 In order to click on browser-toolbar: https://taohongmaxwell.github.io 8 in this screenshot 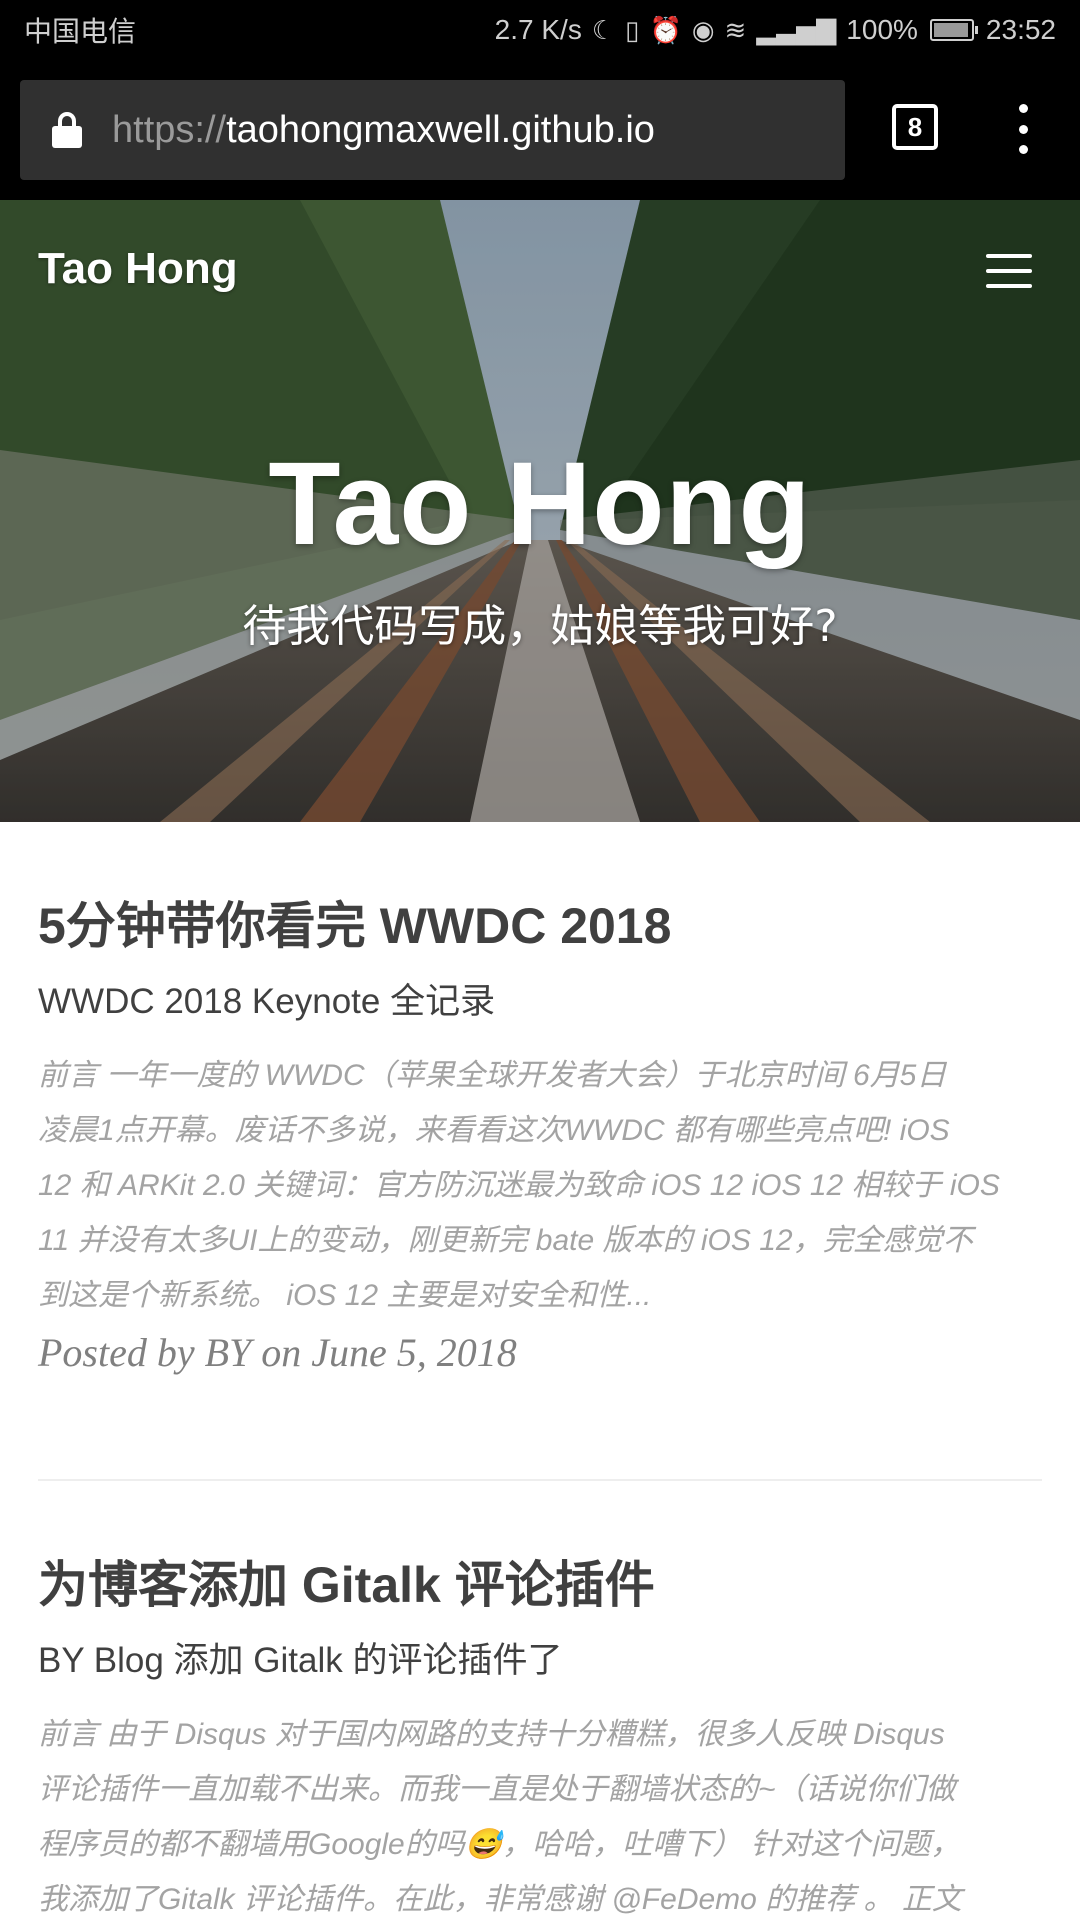, I will do `click(540, 130)`.